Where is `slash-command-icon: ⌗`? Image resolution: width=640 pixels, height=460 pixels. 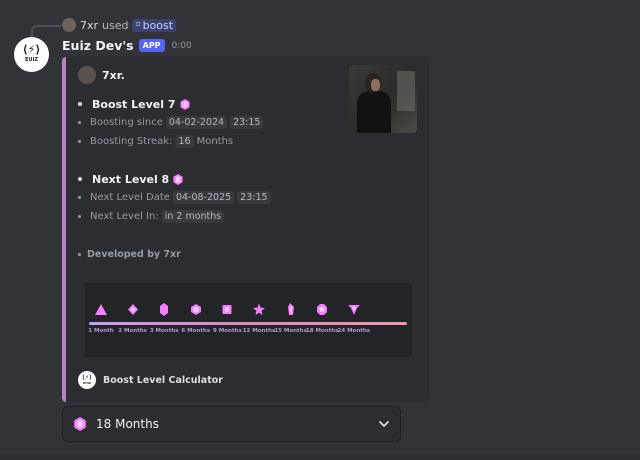 slash-command-icon: ⌗ is located at coordinates (138, 25).